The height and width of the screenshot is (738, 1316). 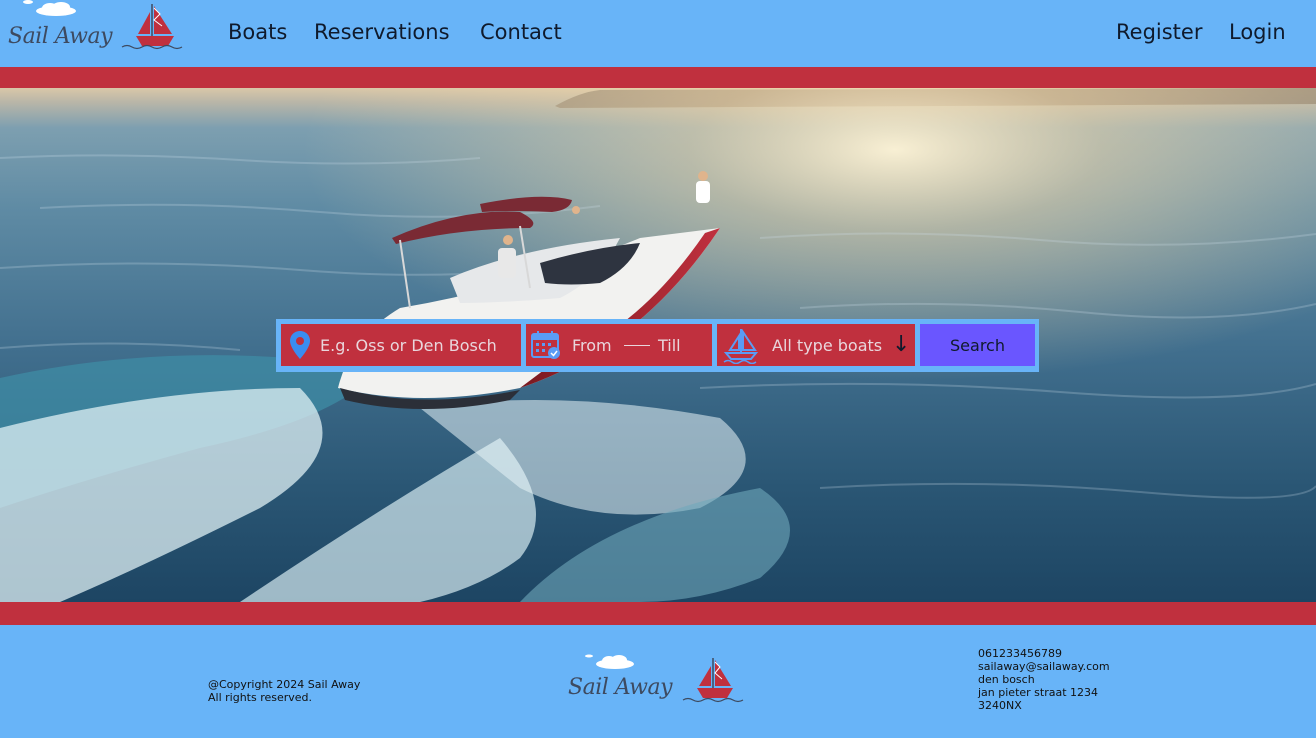 What do you see at coordinates (1006, 679) in the screenshot?
I see `contact-city: den bosch` at bounding box center [1006, 679].